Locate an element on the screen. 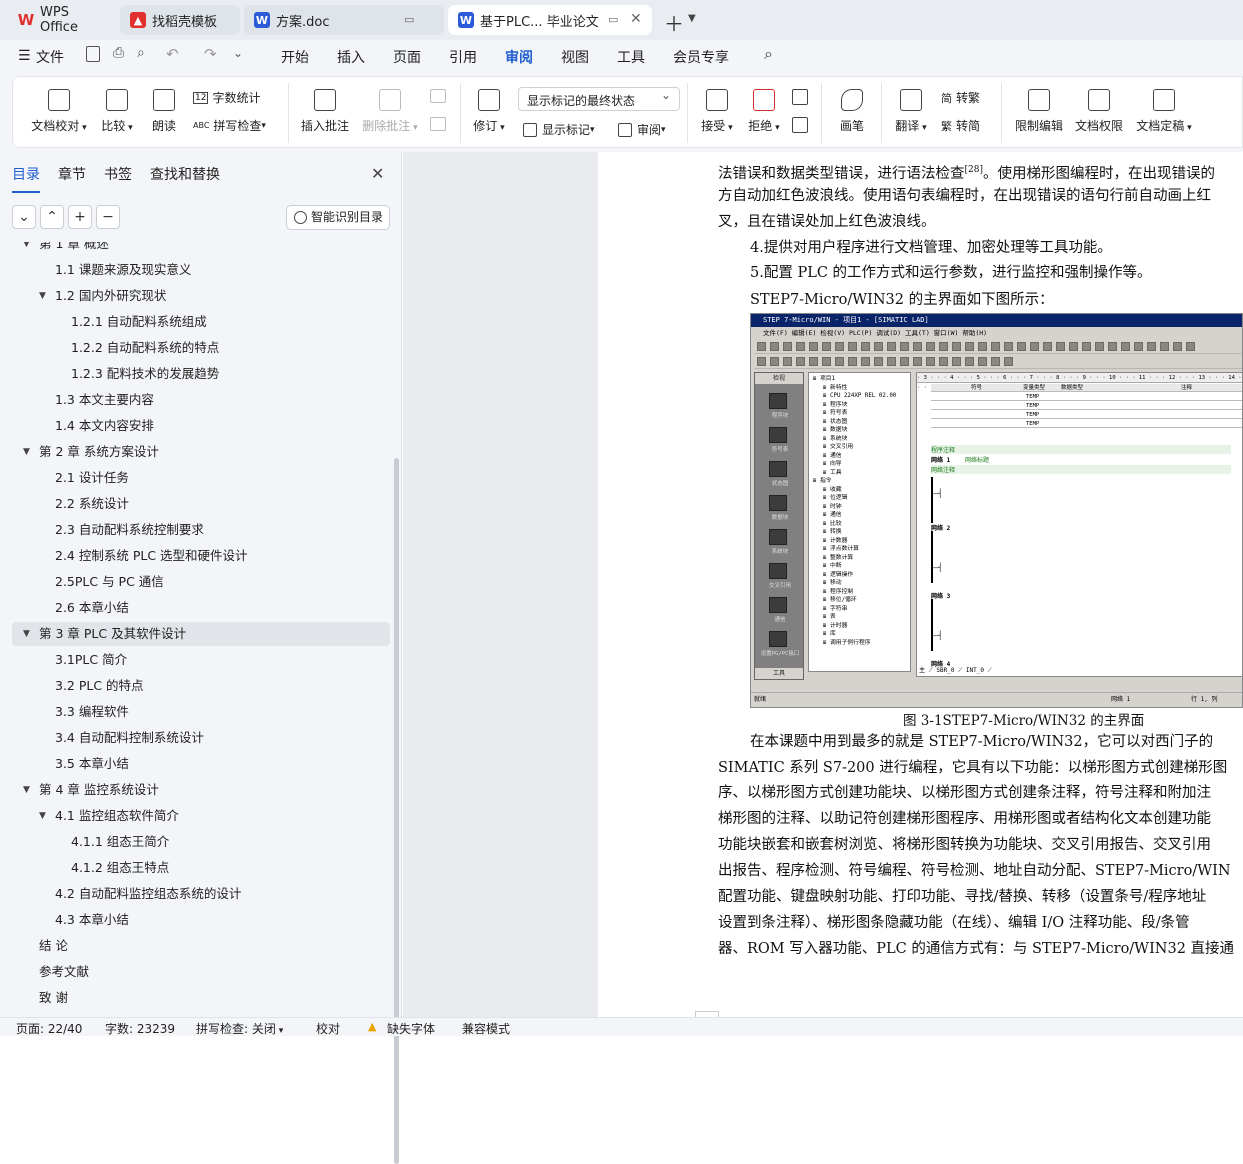 Image resolution: width=1243 pixels, height=1164 pixels. spell-check-button: ABC 拼写检查 ▾ is located at coordinates (229, 125).